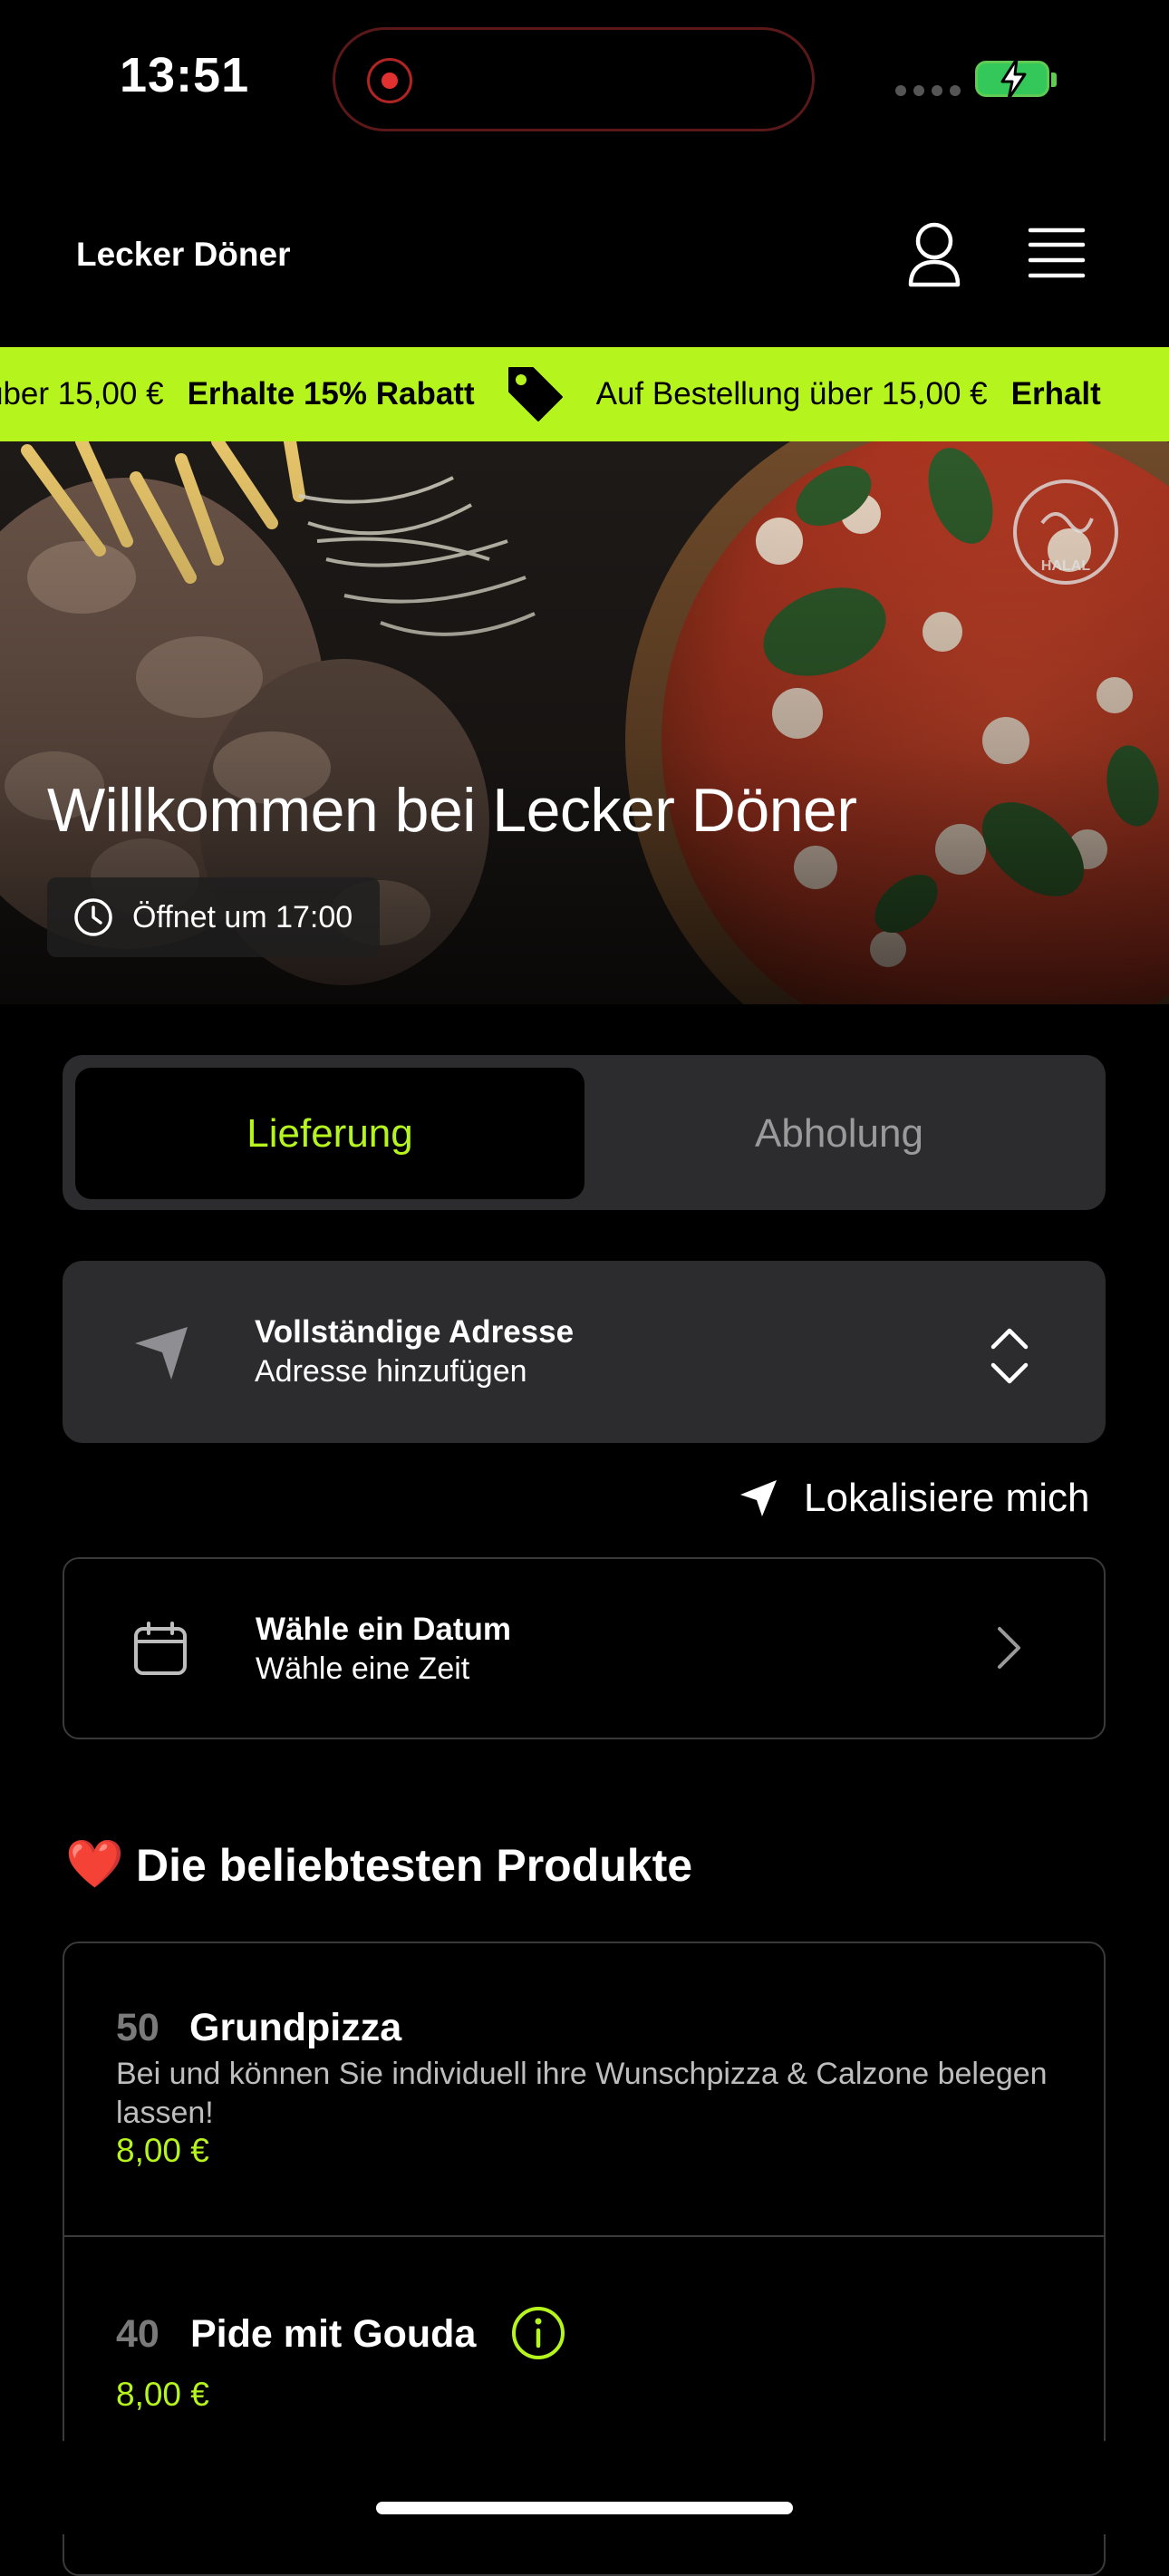 The image size is (1169, 2576). What do you see at coordinates (389, 80) in the screenshot?
I see `recording-indicator-icon` at bounding box center [389, 80].